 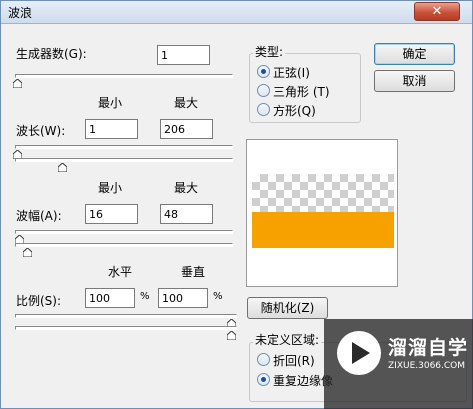 What do you see at coordinates (20, 13) in the screenshot?
I see `window-title: 波浪` at bounding box center [20, 13].